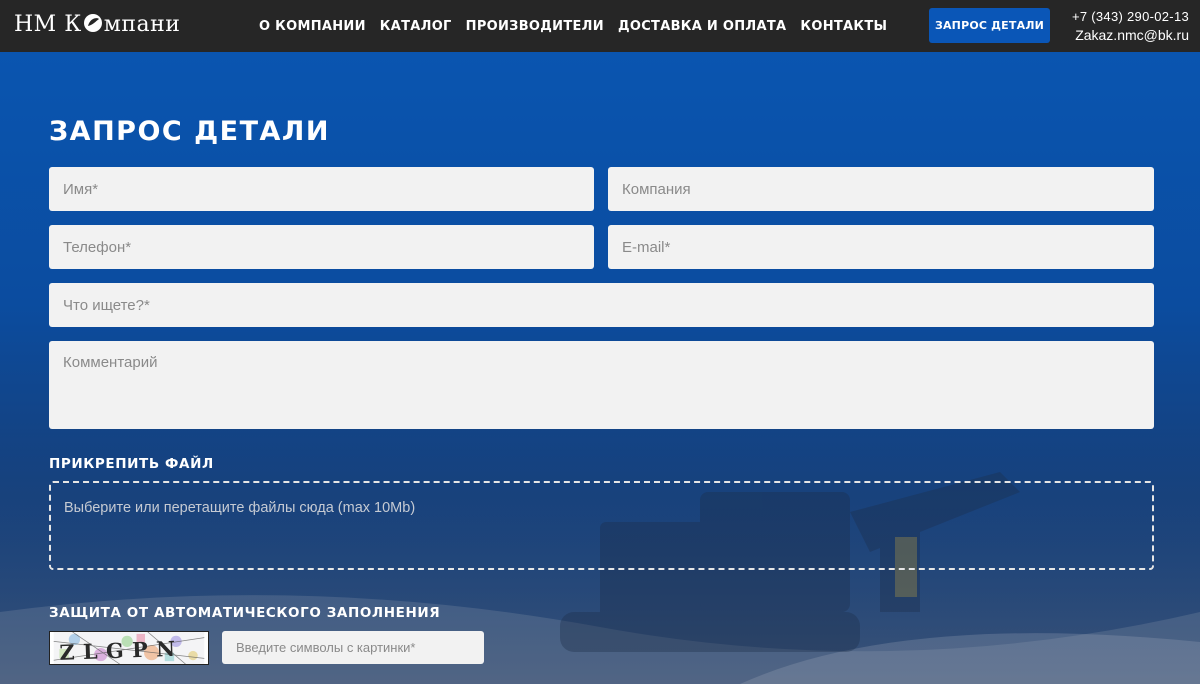 The image size is (1200, 684). What do you see at coordinates (601, 385) in the screenshot?
I see `comment-textarea` at bounding box center [601, 385].